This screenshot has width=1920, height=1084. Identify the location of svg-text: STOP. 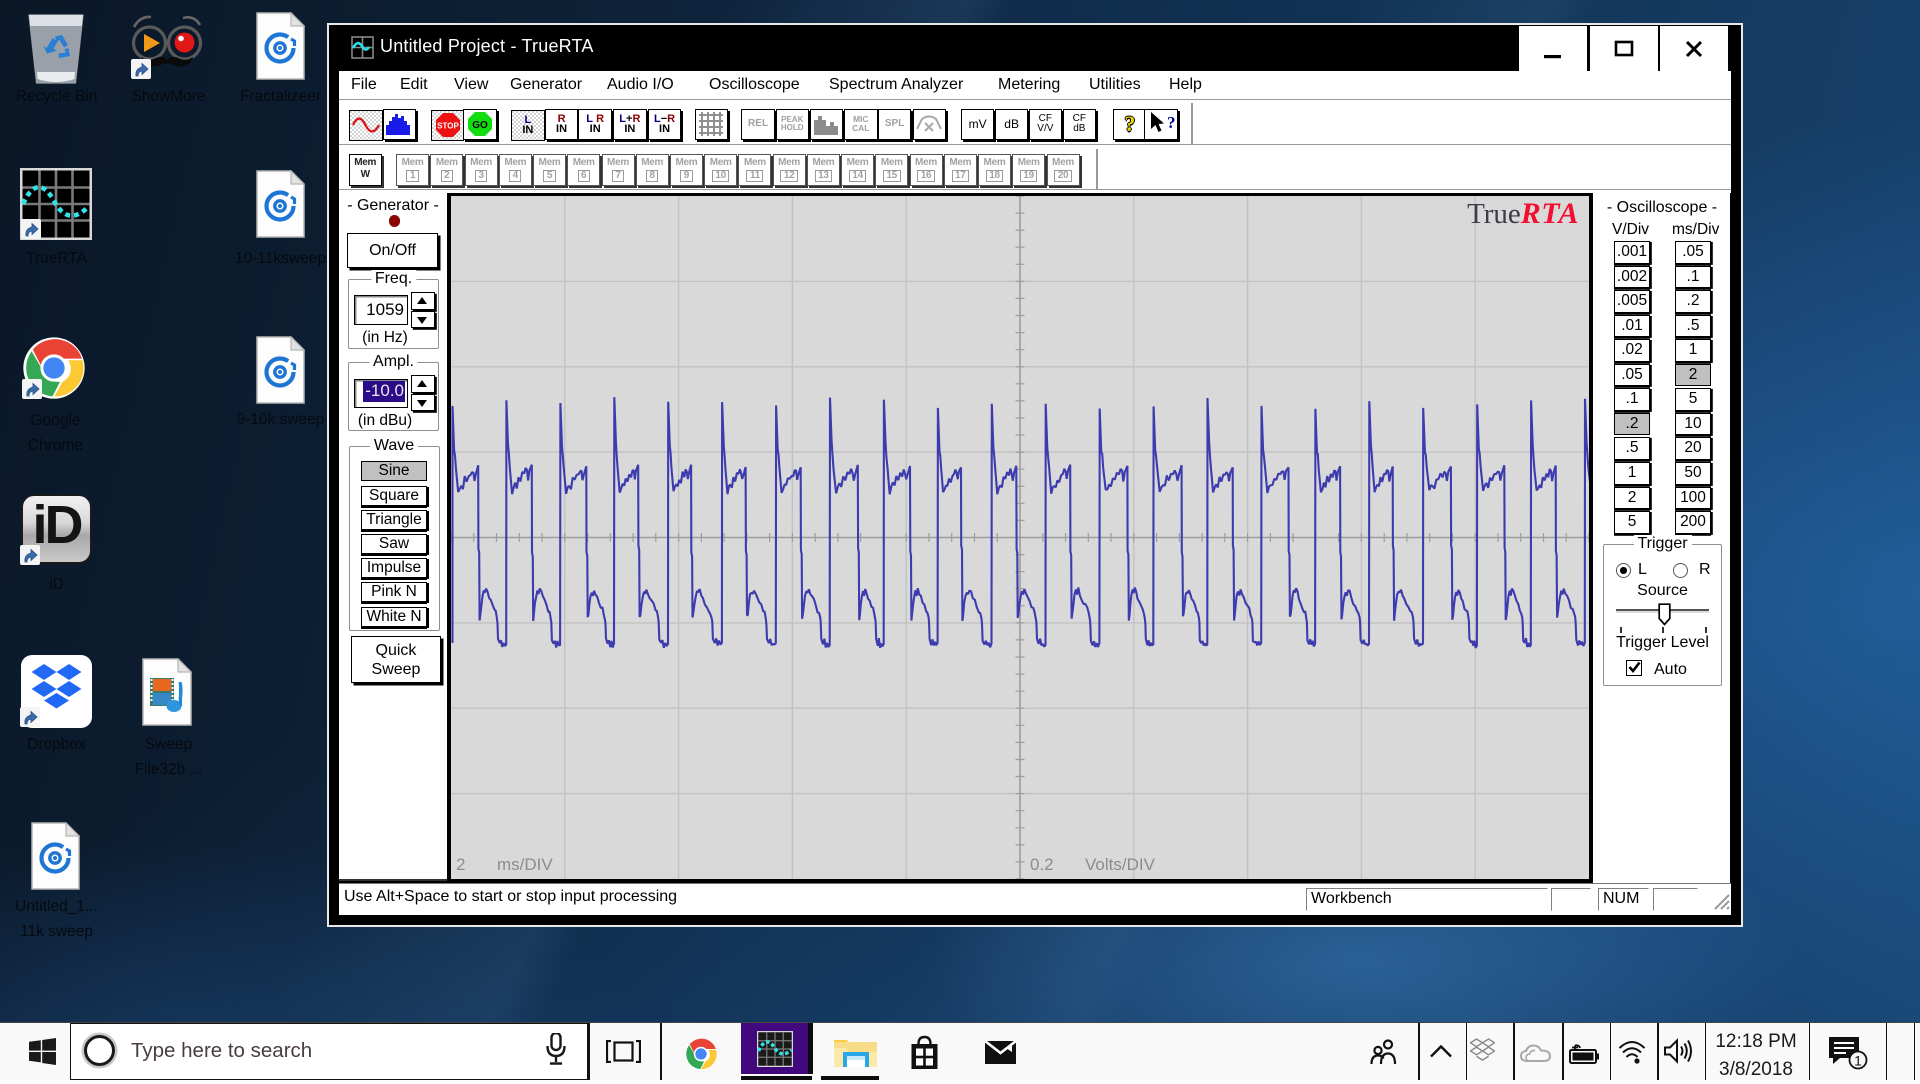
(448, 126).